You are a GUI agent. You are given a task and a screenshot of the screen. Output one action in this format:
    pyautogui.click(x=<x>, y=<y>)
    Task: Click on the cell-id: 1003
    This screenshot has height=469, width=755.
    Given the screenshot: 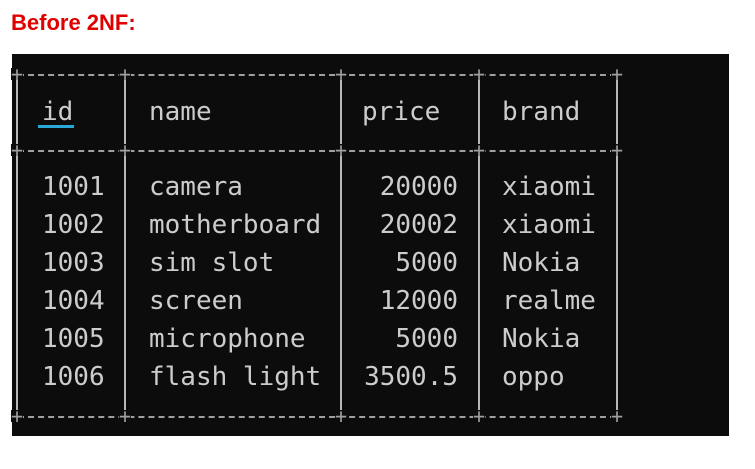 What is the action you would take?
    pyautogui.click(x=73, y=263)
    